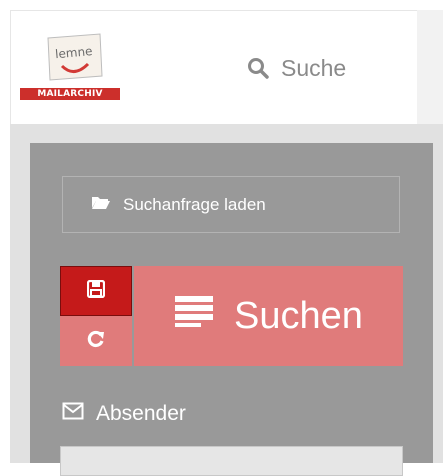  I want to click on search-button: Suchen, so click(268, 316).